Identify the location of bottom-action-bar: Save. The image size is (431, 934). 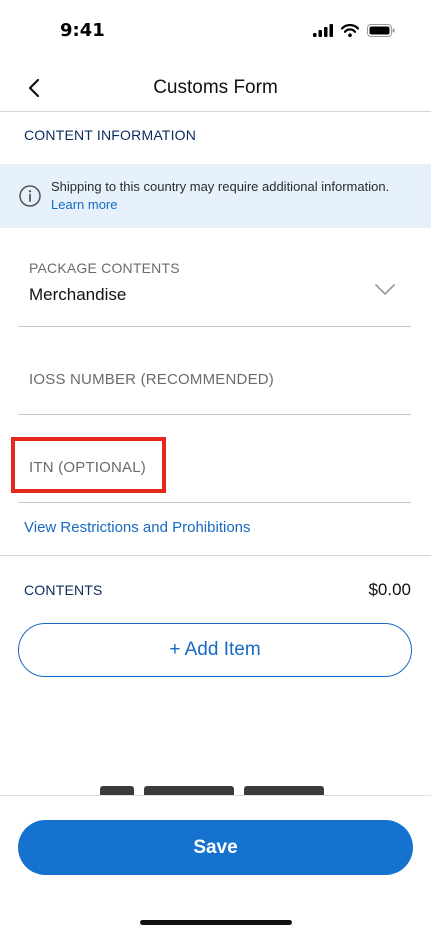
(215, 864).